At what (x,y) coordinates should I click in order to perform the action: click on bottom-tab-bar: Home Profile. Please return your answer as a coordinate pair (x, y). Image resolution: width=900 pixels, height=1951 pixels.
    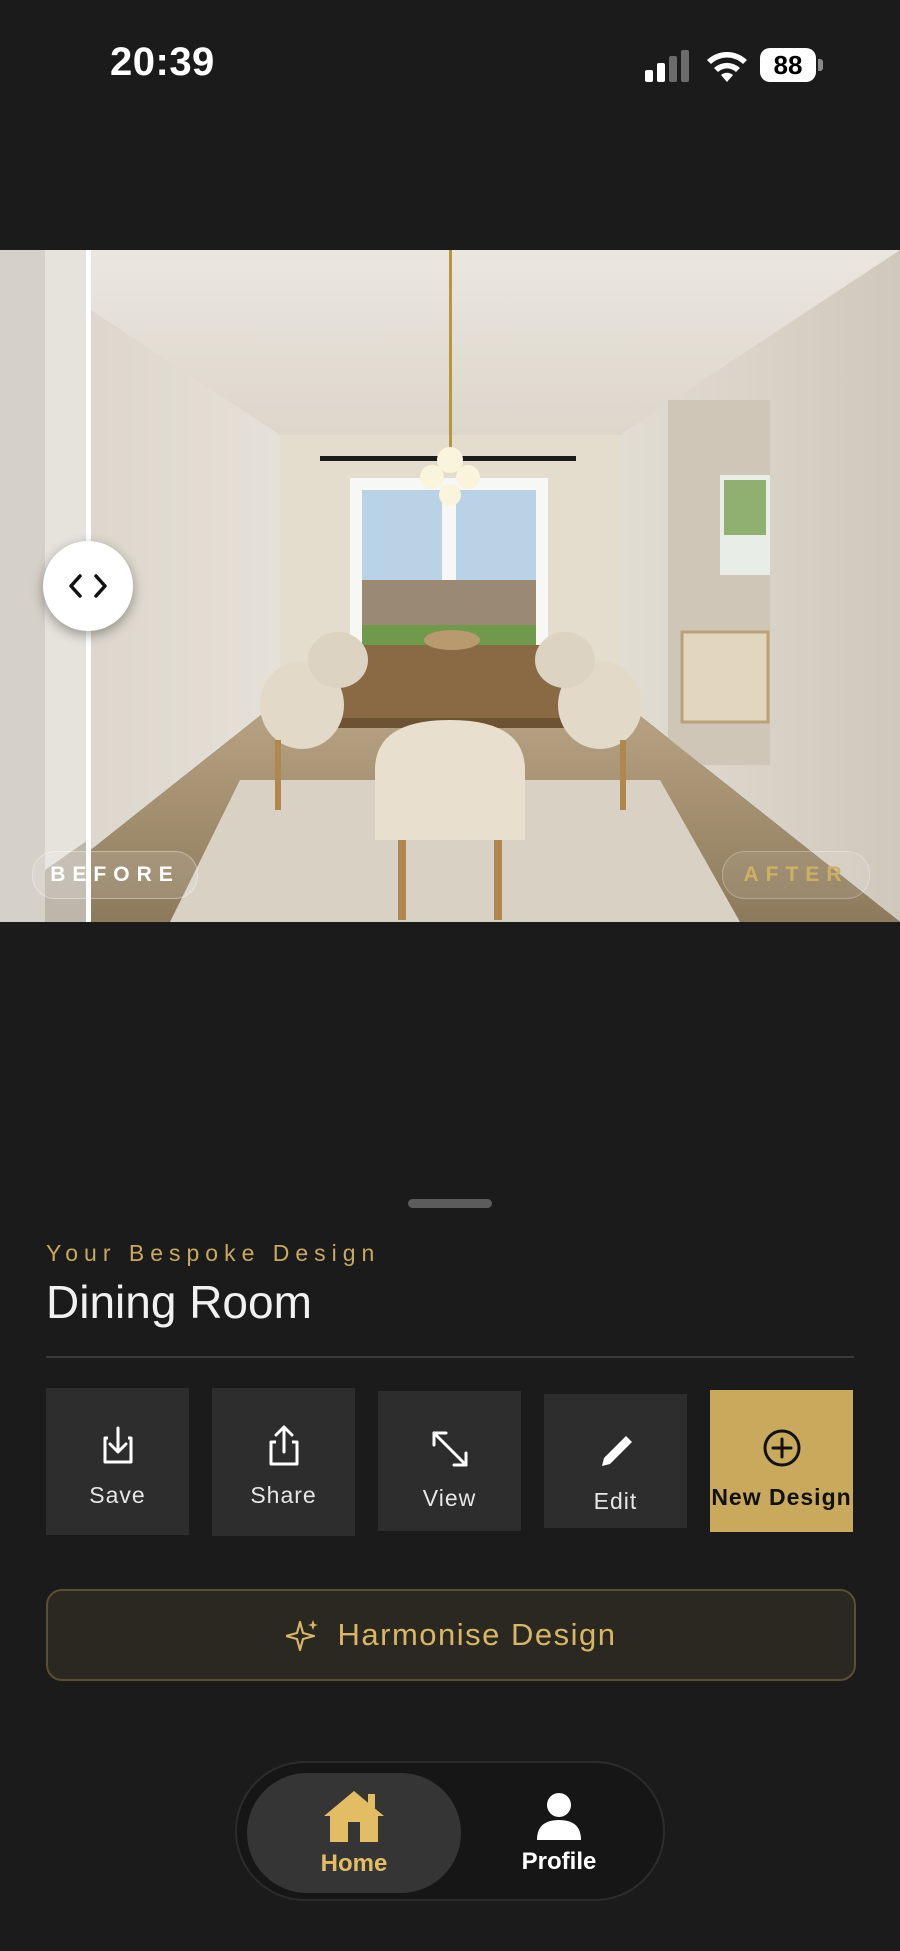
    Looking at the image, I should click on (450, 1831).